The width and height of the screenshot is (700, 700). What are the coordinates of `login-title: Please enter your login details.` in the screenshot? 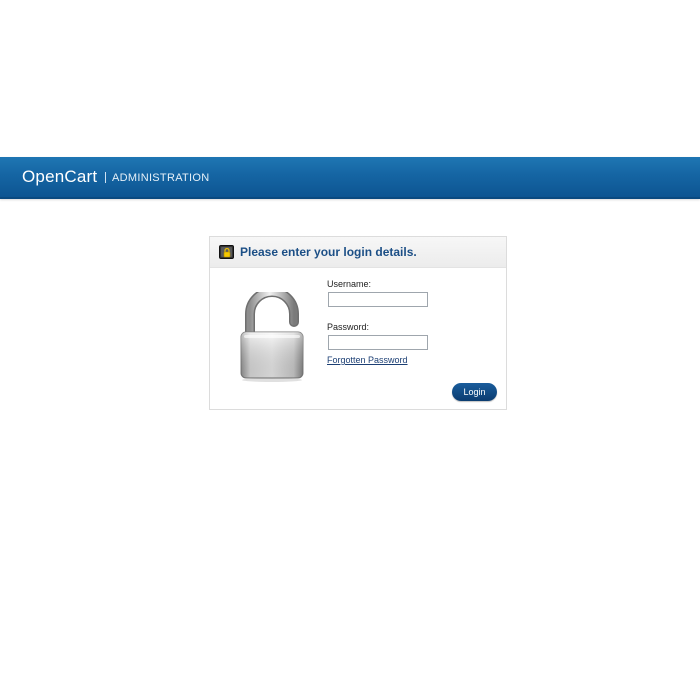 It's located at (328, 252).